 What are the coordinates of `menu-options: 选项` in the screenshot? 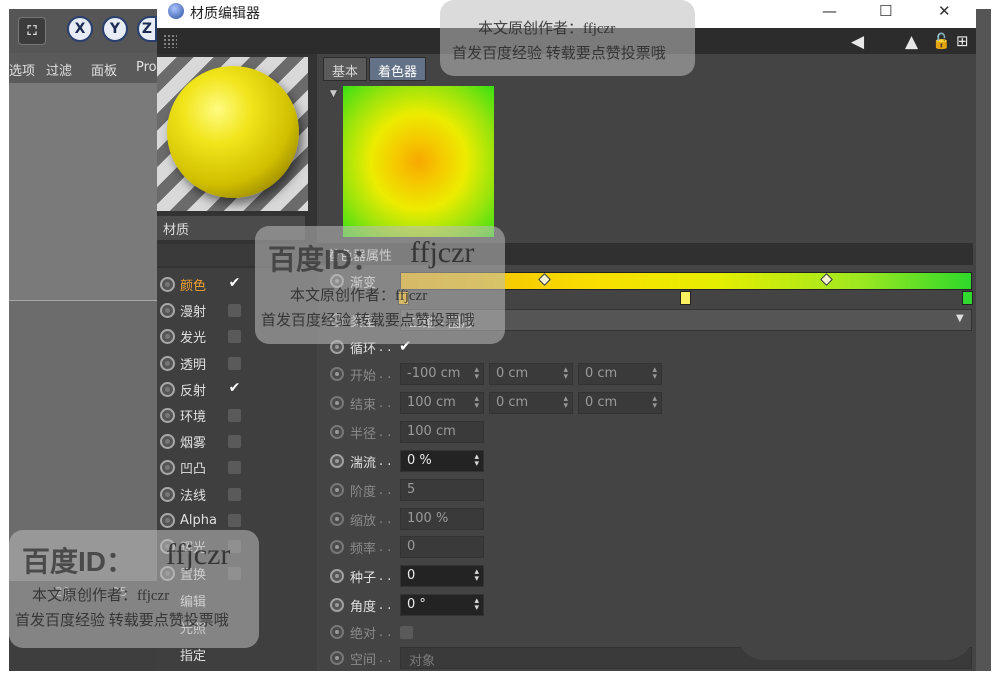 It's located at (22, 69).